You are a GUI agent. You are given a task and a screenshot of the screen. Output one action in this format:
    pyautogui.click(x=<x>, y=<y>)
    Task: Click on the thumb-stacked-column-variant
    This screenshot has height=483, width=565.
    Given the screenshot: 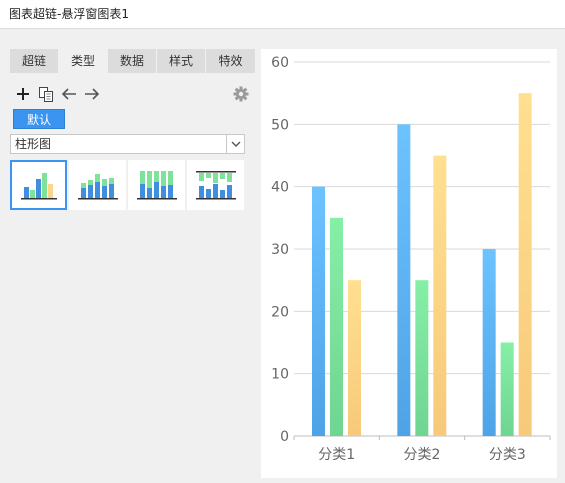 What is the action you would take?
    pyautogui.click(x=215, y=185)
    